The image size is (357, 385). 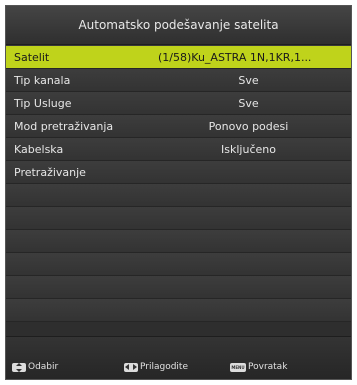 I want to click on hint-adjust-label: Prilagodite, so click(x=164, y=367).